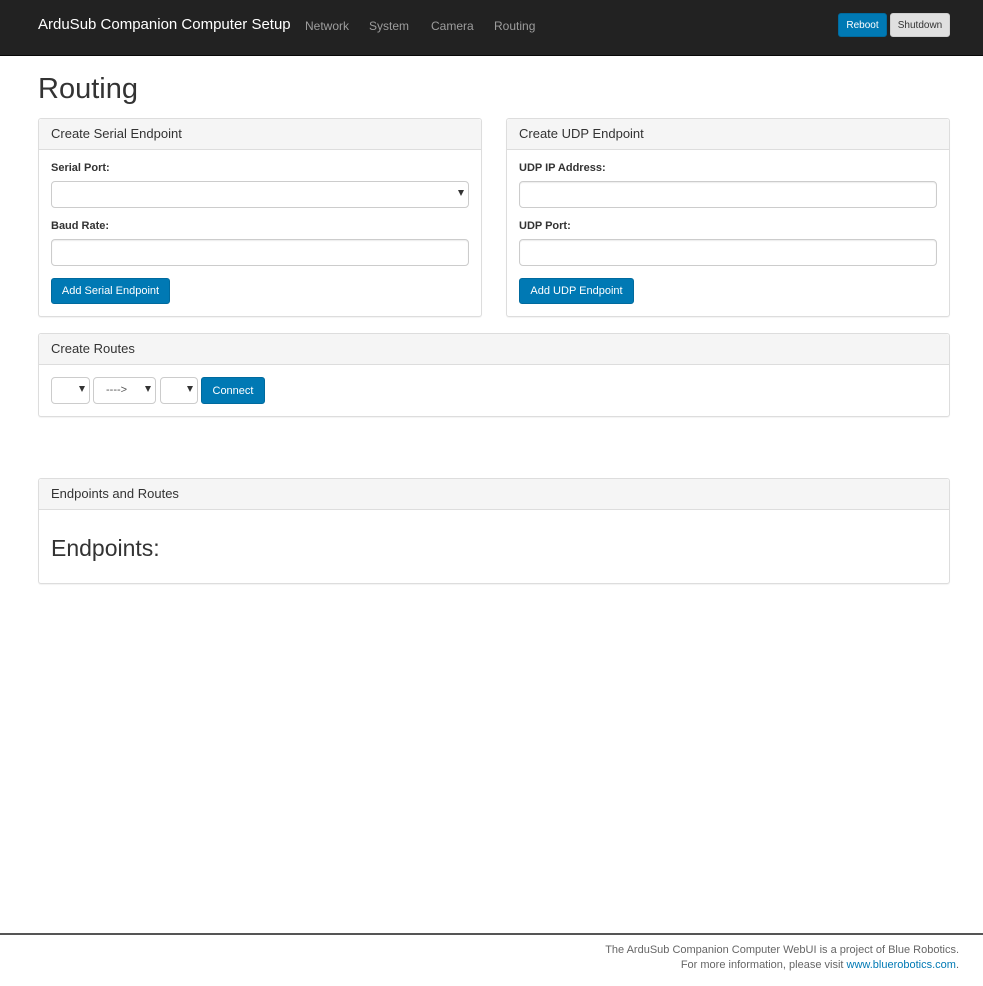 This screenshot has width=983, height=986. What do you see at coordinates (494, 494) in the screenshot?
I see `endpoints-panel-heading: Endpoints and Routes` at bounding box center [494, 494].